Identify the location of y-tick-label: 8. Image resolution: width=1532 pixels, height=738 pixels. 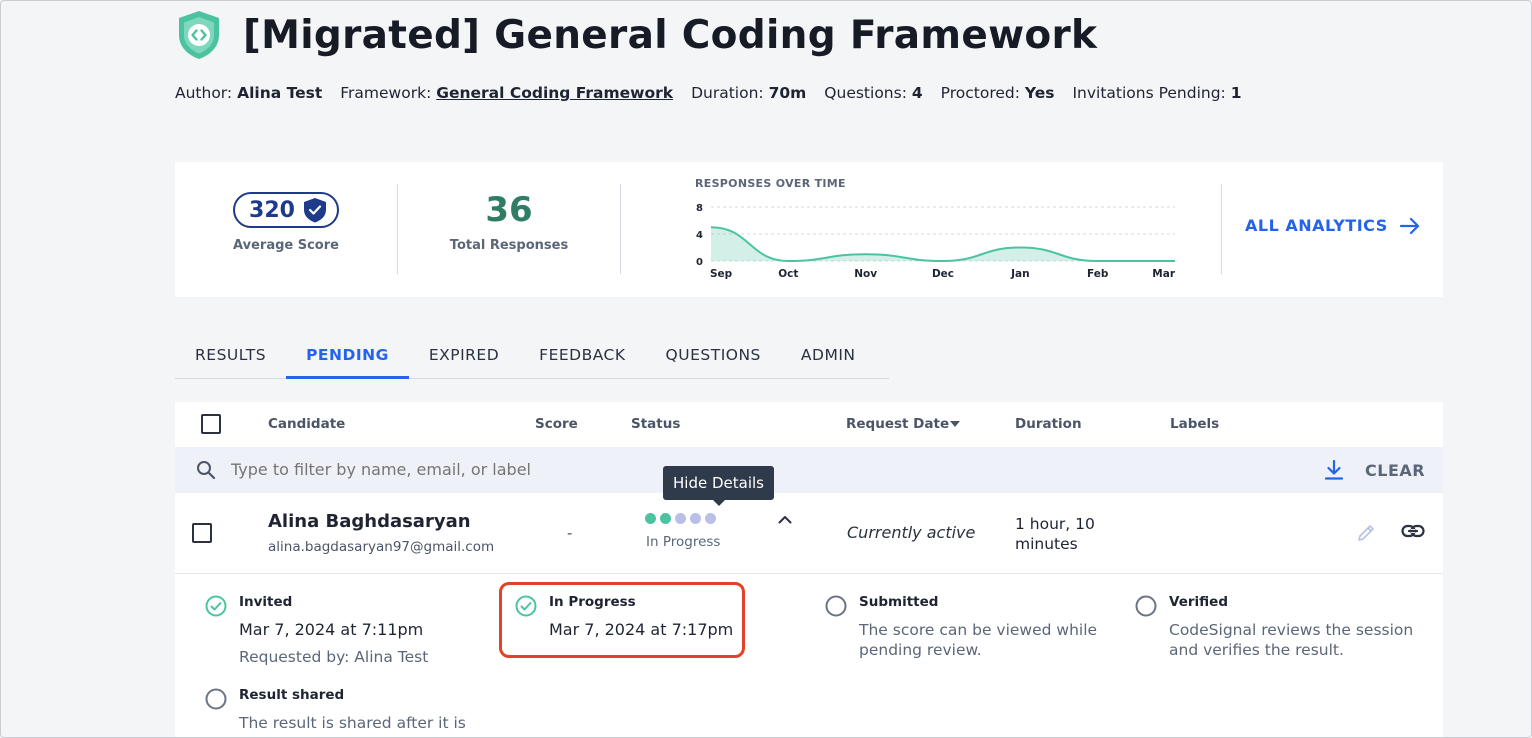
(699, 208).